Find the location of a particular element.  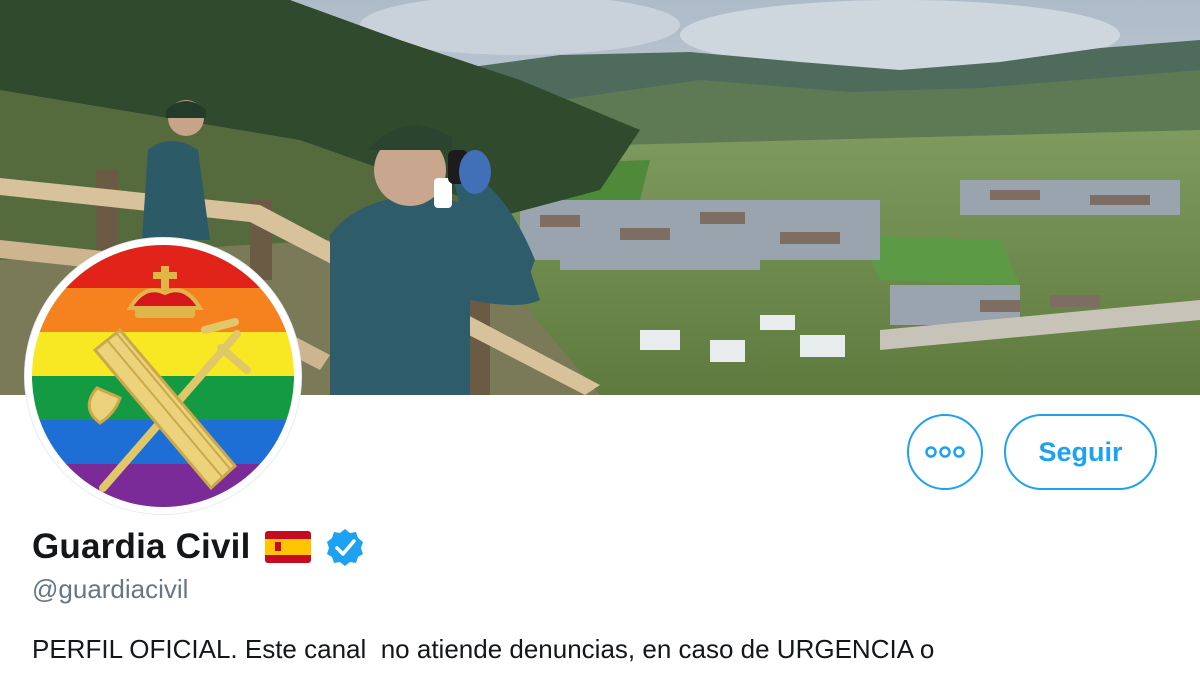

more-options-button is located at coordinates (945, 452).